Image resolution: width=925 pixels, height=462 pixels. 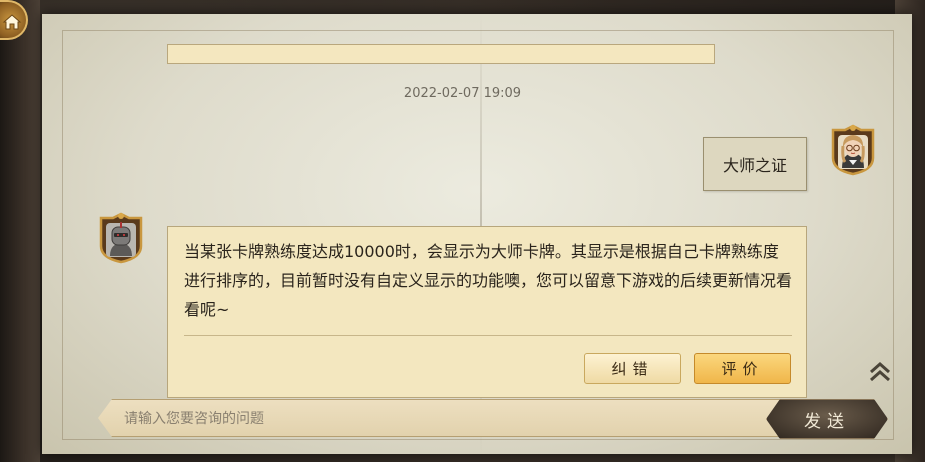 I want to click on user-avatar, so click(x=853, y=150).